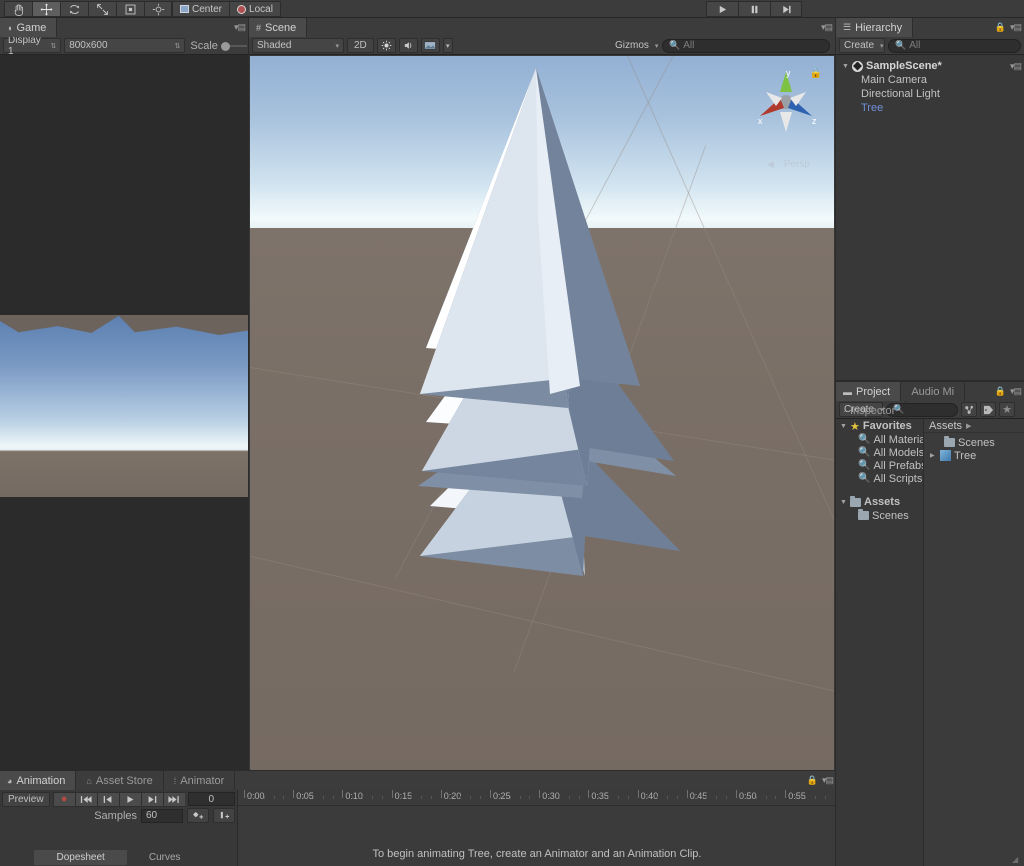 This screenshot has height=866, width=1024. I want to click on filter-favorites-icon: ★, so click(1007, 409).